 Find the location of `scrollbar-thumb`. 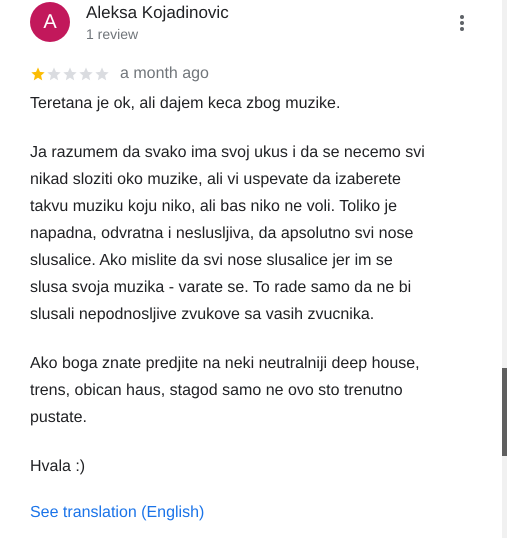

scrollbar-thumb is located at coordinates (504, 412).